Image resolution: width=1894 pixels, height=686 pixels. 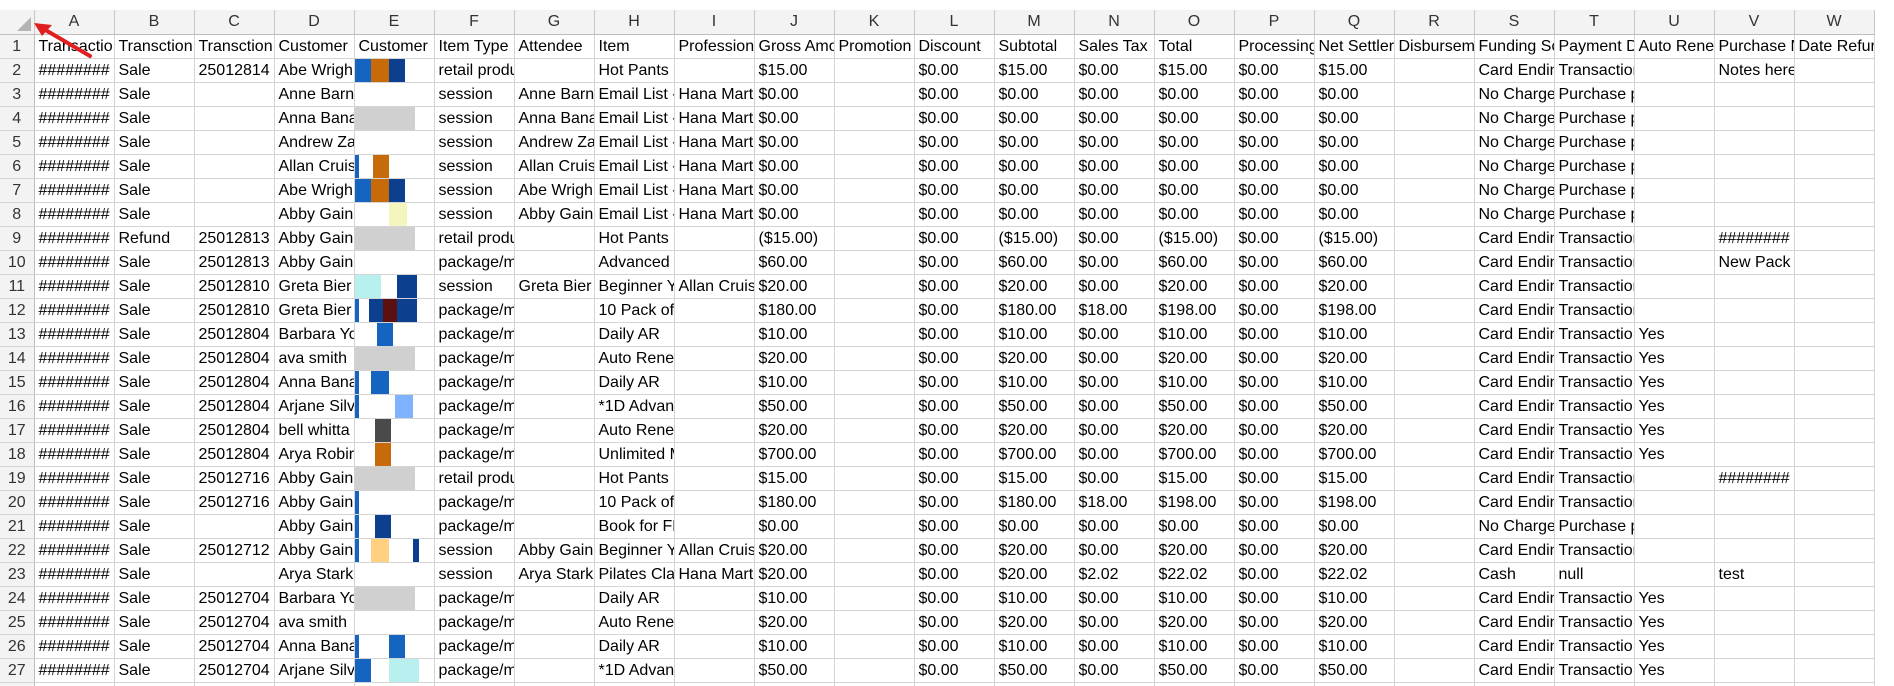 What do you see at coordinates (634, 478) in the screenshot?
I see `cell-h: Hot Pants` at bounding box center [634, 478].